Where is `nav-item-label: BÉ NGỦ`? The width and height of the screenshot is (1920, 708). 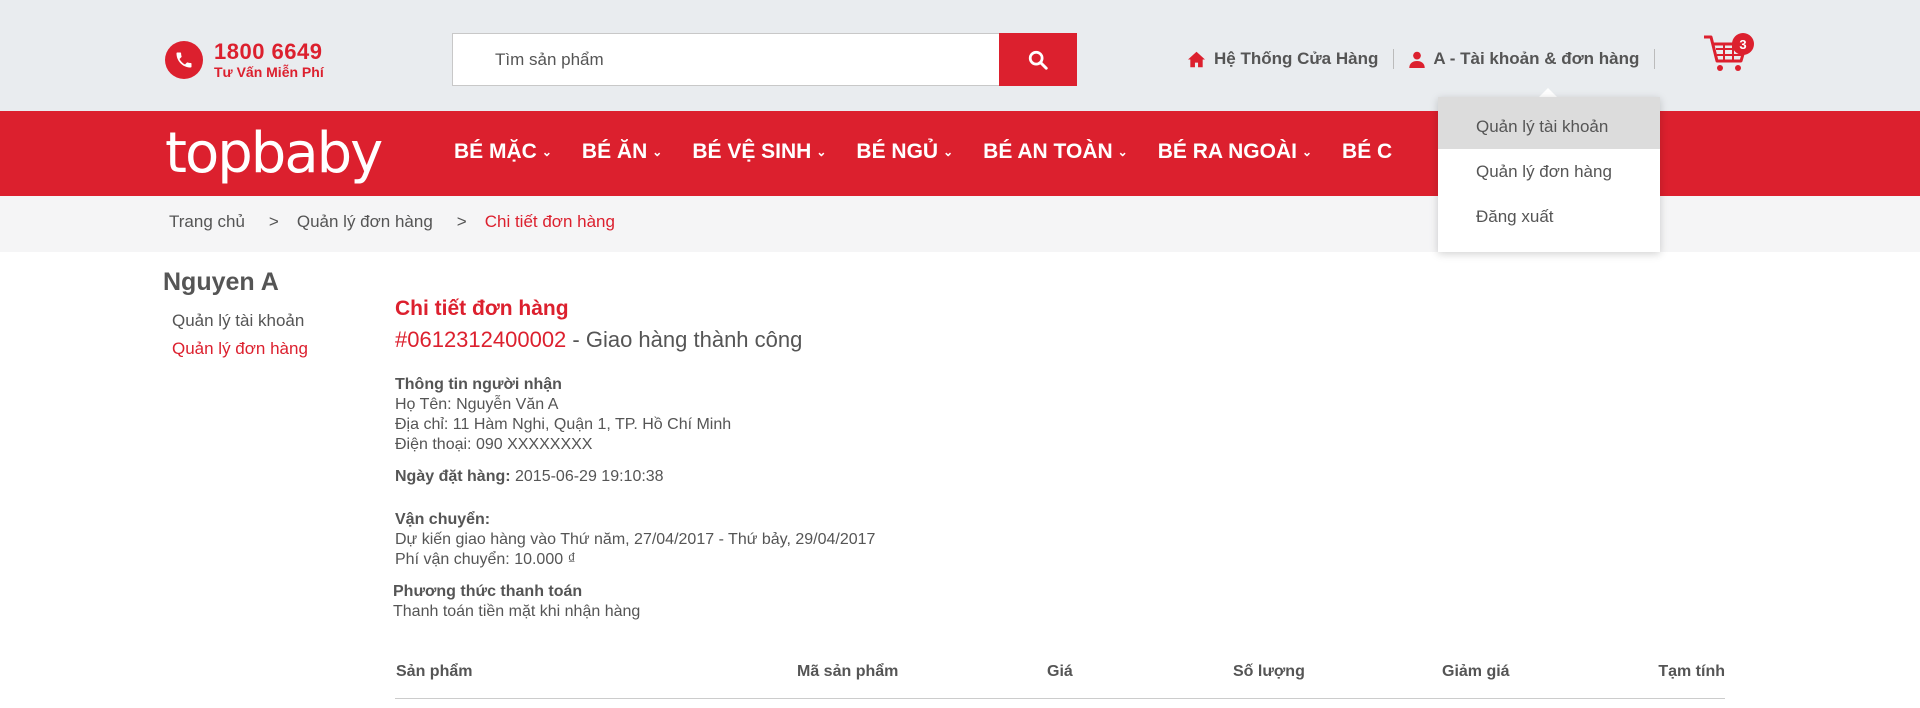
nav-item-label: BÉ NGỦ is located at coordinates (897, 151).